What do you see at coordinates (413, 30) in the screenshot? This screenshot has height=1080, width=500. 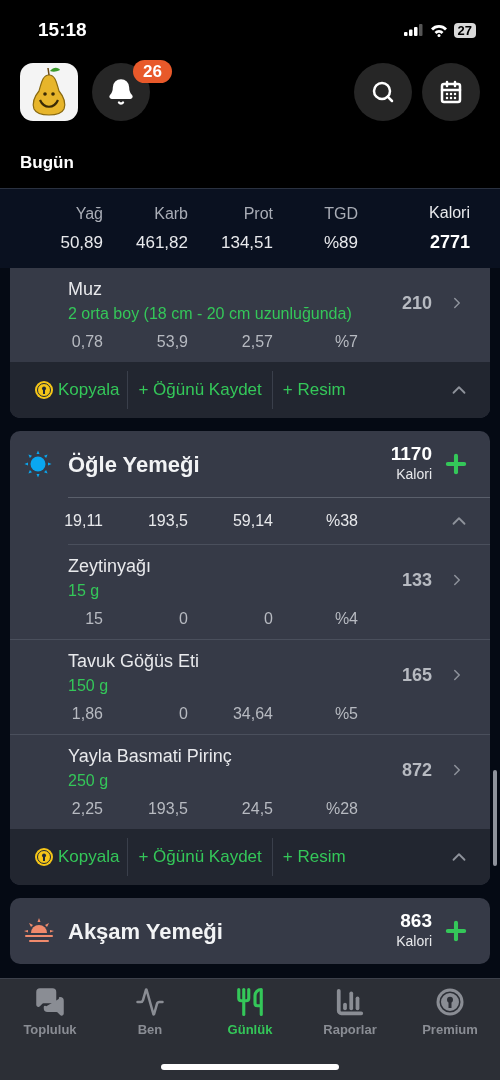 I see `signal-icon` at bounding box center [413, 30].